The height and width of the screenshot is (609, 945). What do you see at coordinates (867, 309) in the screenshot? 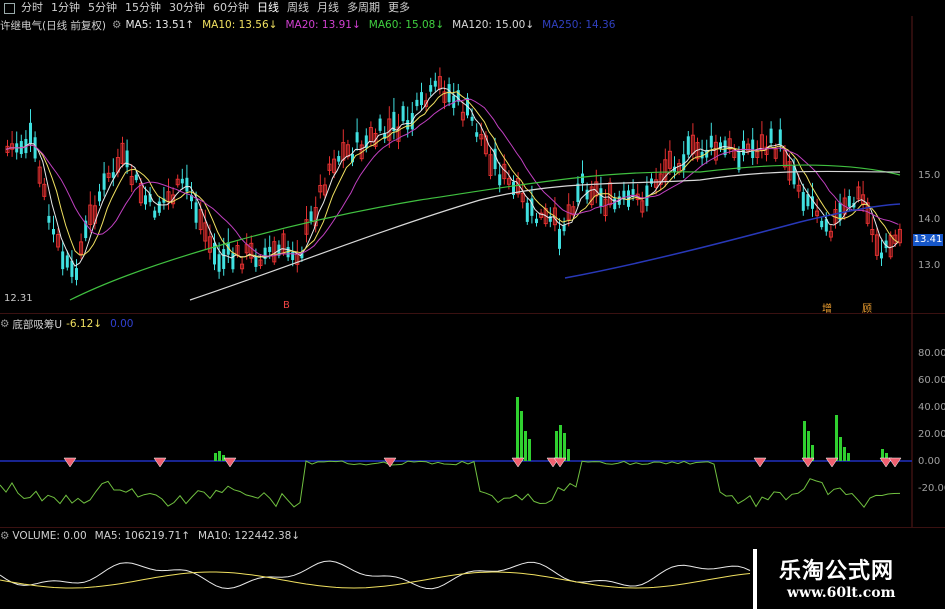
I see `signal-marker: 顾` at bounding box center [867, 309].